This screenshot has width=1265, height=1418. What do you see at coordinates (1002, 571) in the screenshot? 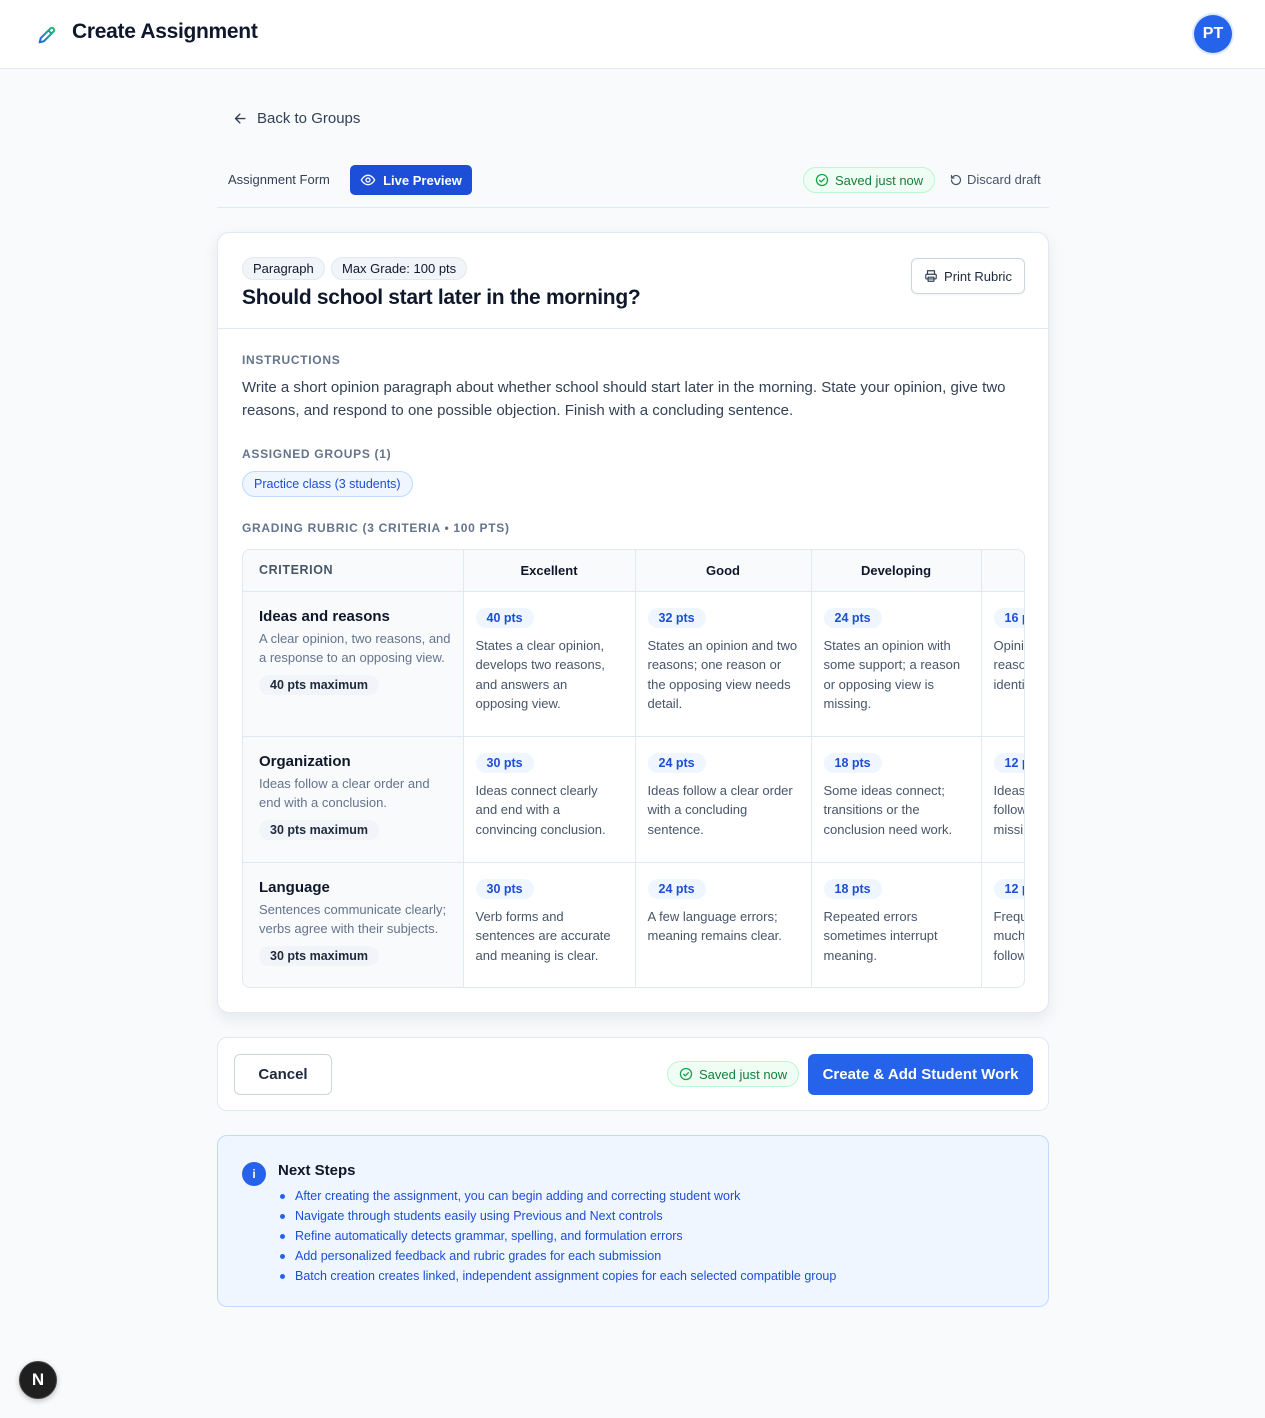
I see `level-header` at bounding box center [1002, 571].